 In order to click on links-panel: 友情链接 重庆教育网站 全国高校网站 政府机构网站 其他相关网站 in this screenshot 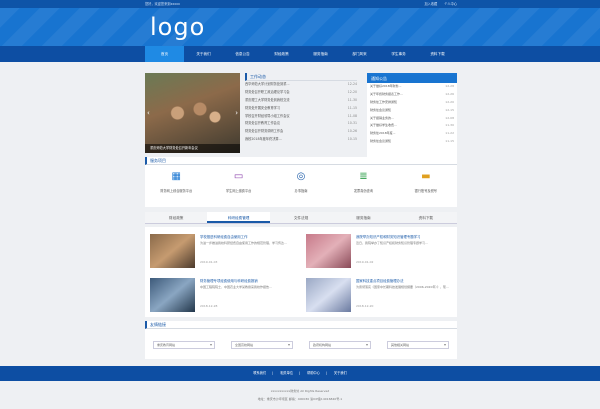, I will do `click(301, 340)`.